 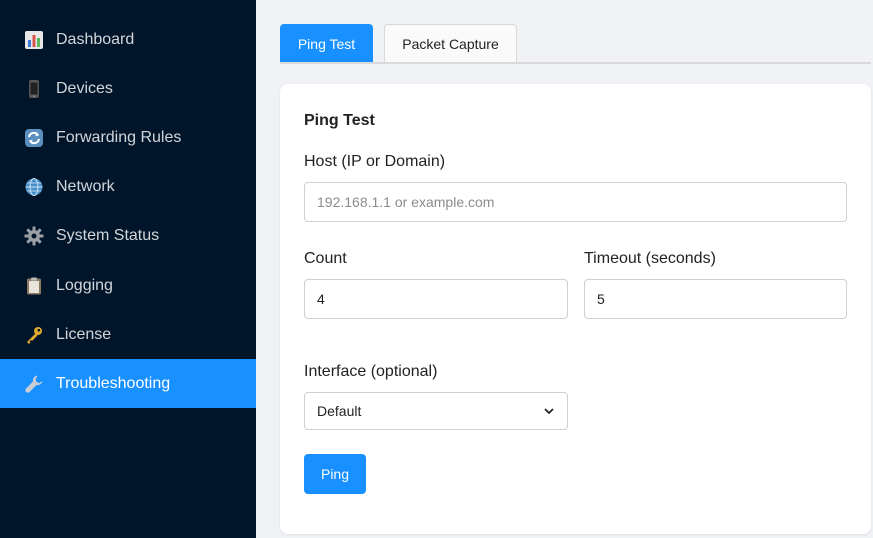 I want to click on sidebar-item-forwarding-rules: Forwarding Rules, so click(x=128, y=137).